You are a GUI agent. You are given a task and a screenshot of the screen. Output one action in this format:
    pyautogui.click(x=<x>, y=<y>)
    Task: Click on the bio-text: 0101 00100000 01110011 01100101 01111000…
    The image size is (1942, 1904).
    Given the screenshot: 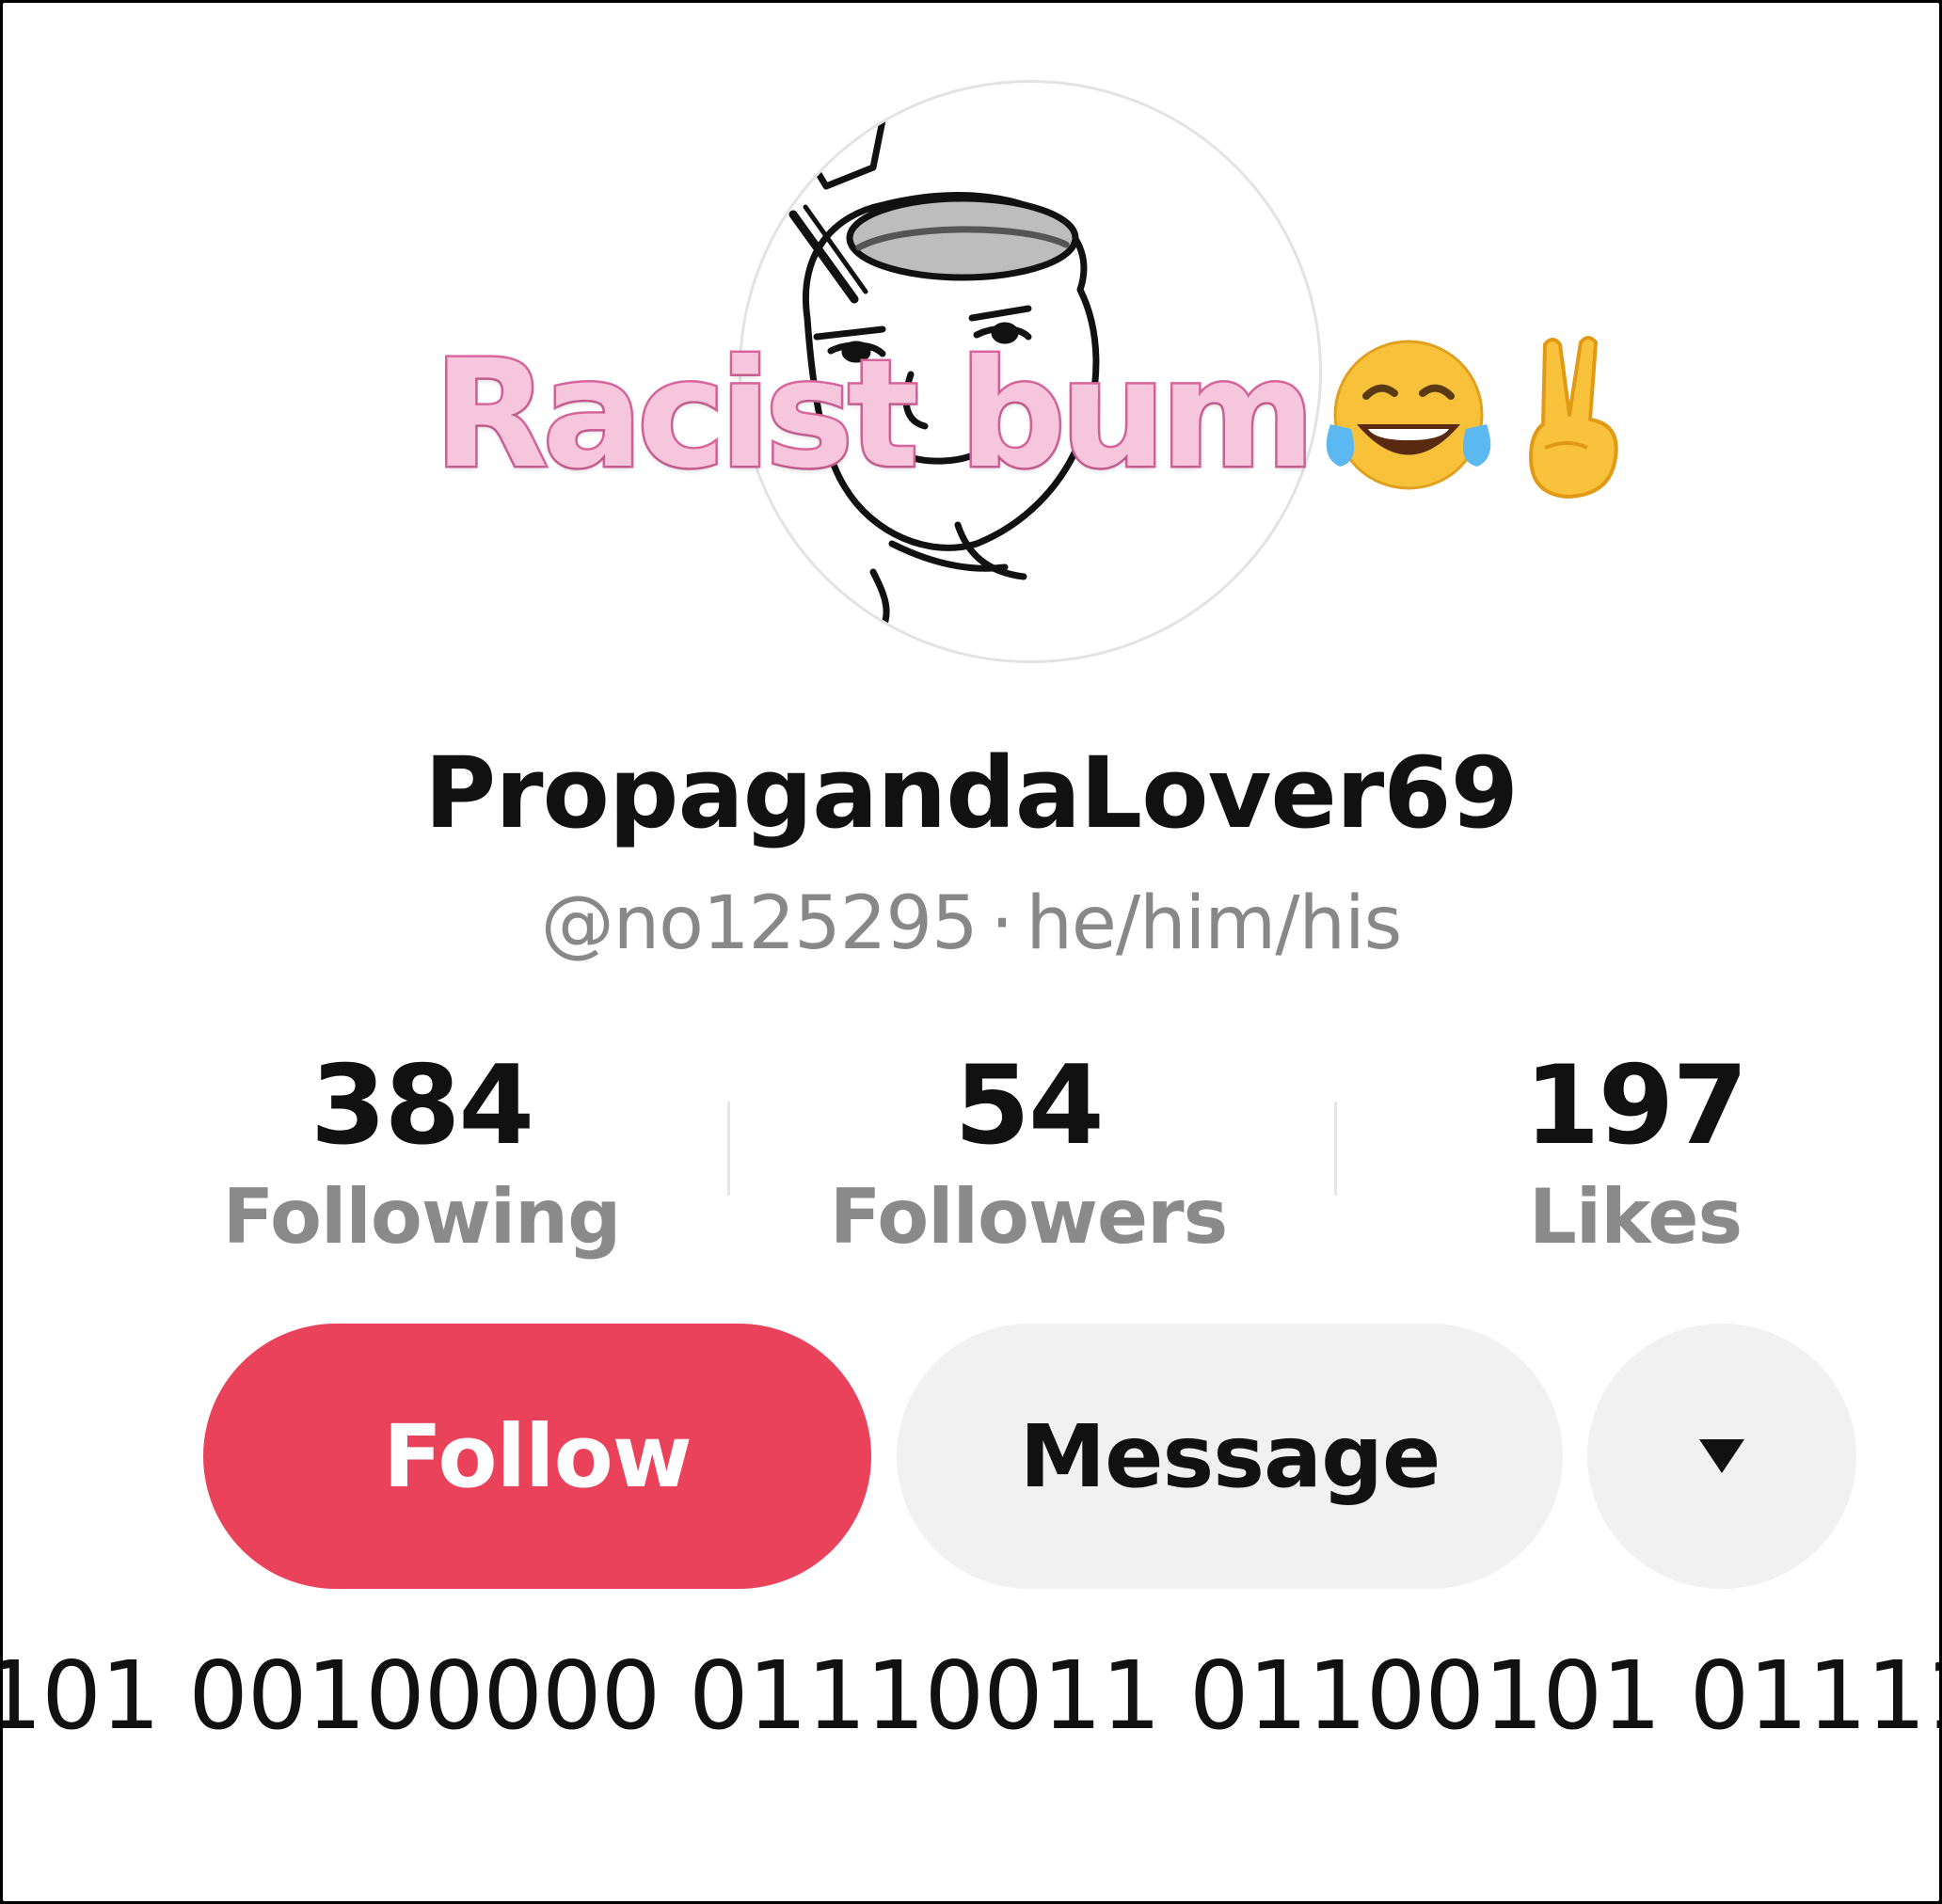 What is the action you would take?
    pyautogui.click(x=971, y=1696)
    